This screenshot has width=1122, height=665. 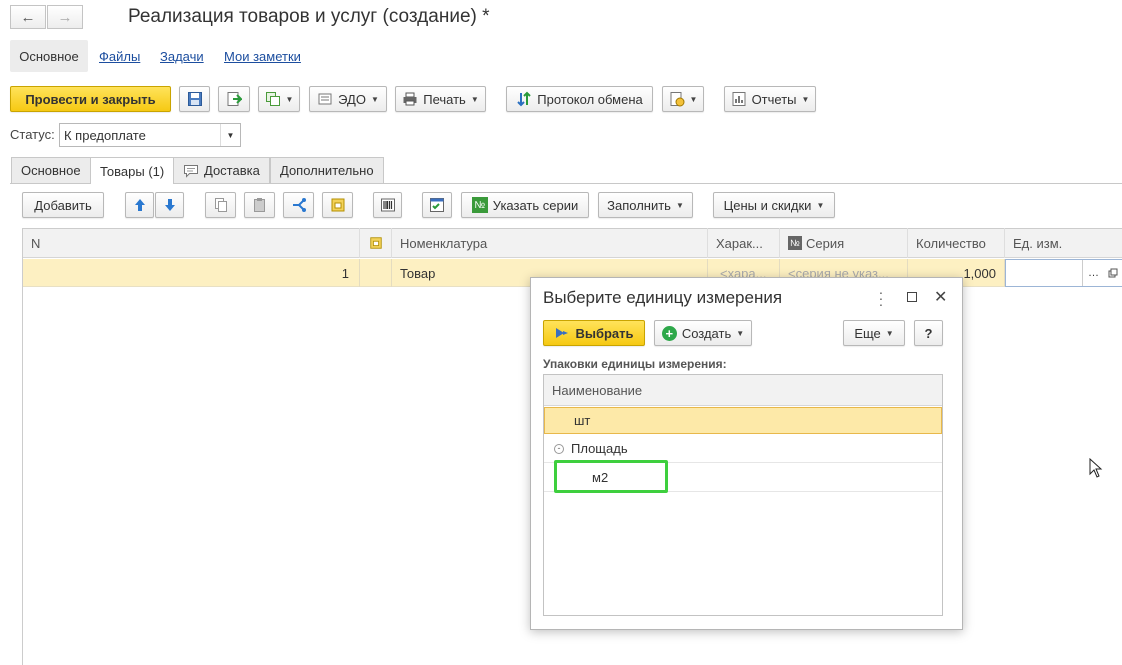 I want to click on create-based-on-button: ▼, so click(x=279, y=99).